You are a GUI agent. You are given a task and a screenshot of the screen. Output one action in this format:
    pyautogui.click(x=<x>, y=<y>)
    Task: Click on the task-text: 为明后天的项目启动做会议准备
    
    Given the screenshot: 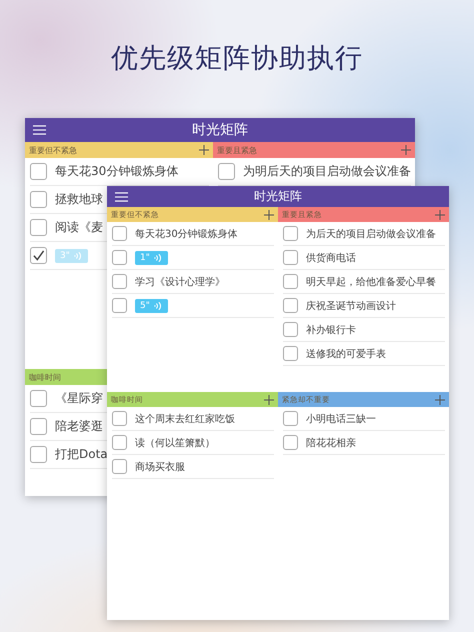 What is the action you would take?
    pyautogui.click(x=327, y=171)
    